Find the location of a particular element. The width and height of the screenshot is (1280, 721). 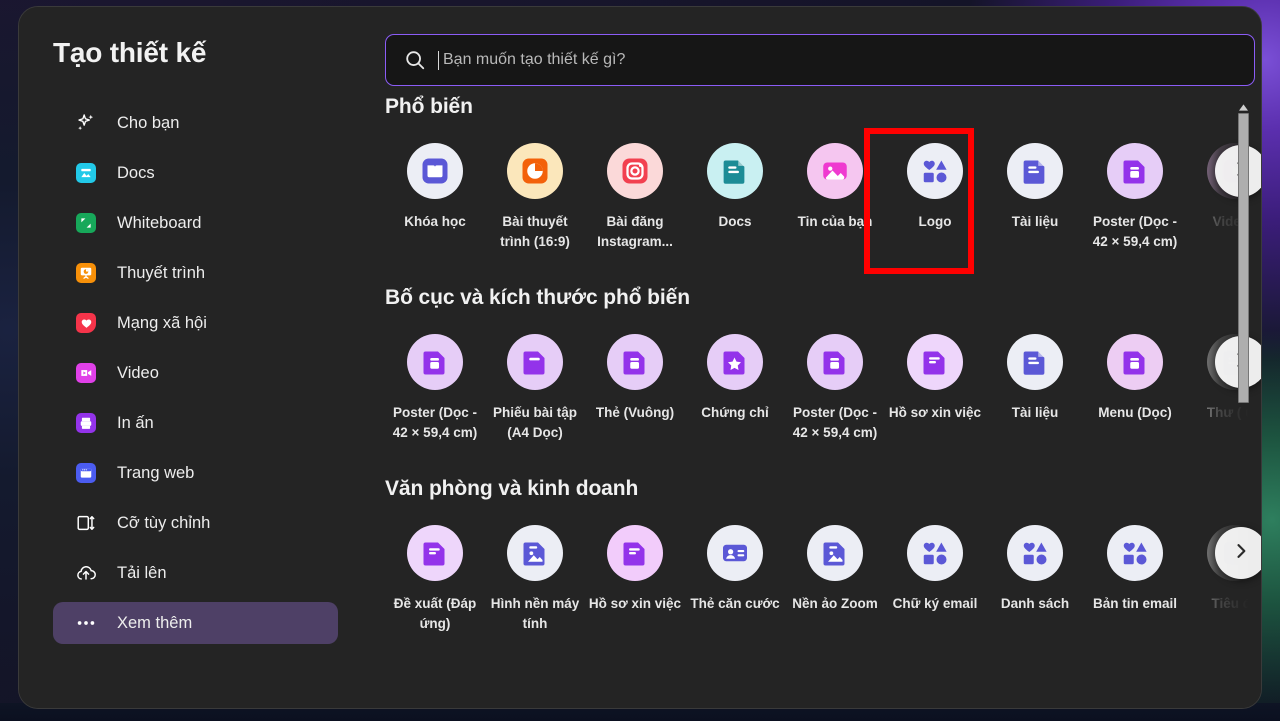

sidebar-item-5: Video is located at coordinates (195, 373).